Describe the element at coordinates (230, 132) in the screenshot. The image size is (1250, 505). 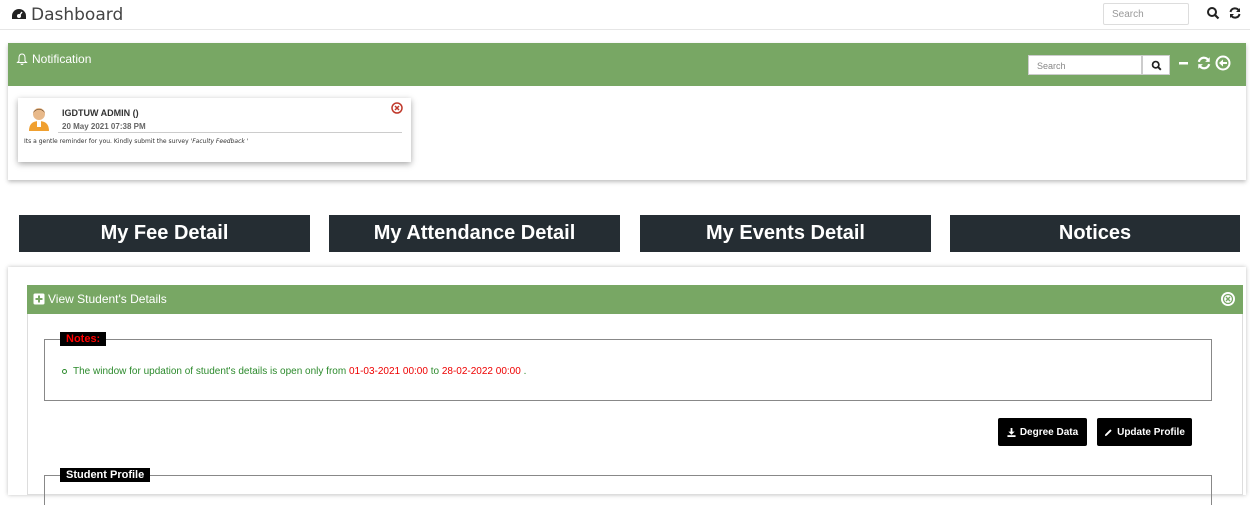
I see `divider` at that location.